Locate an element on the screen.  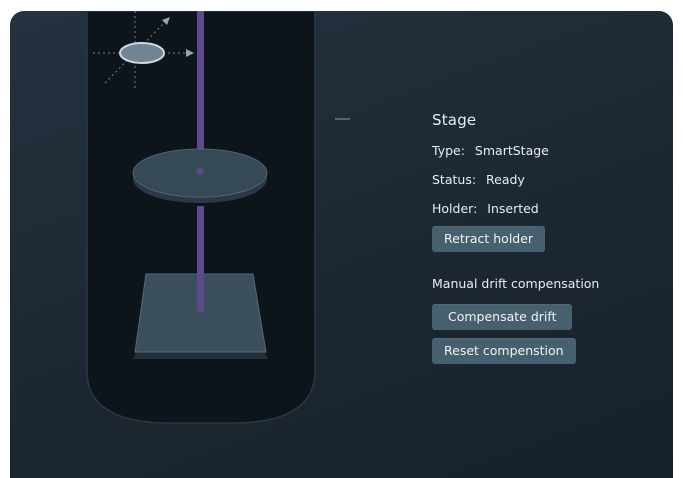
holder-label: Holder: is located at coordinates (455, 208).